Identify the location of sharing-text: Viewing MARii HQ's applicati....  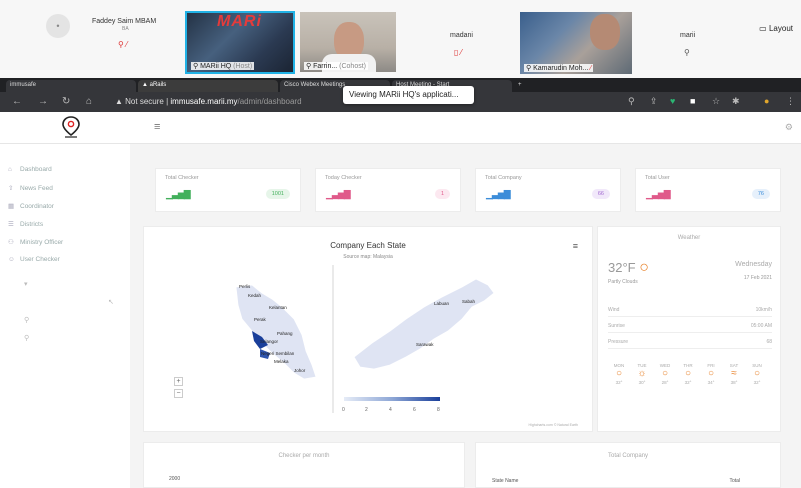
(404, 94).